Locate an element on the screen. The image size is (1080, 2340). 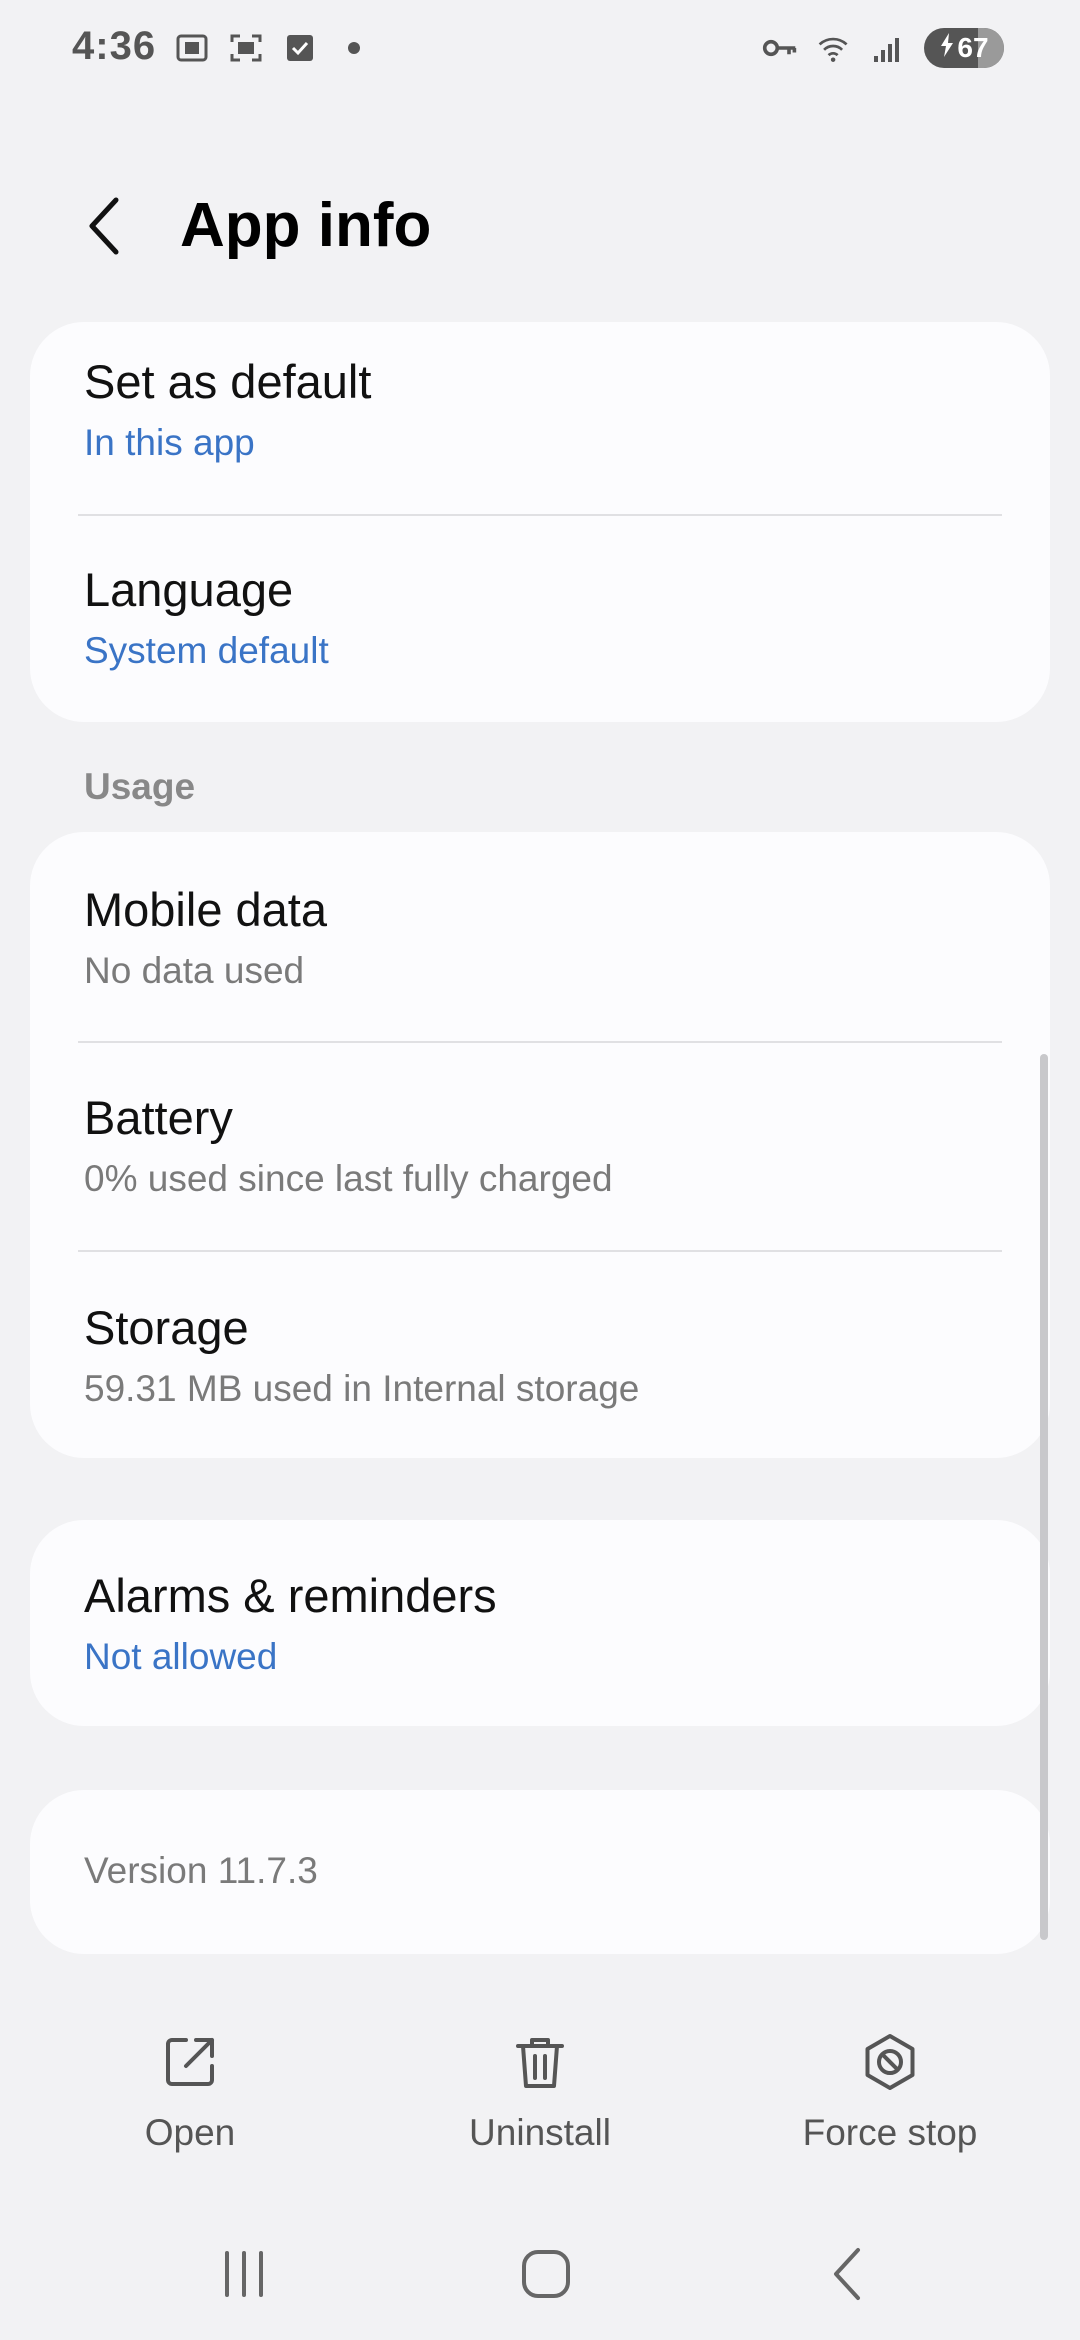
mobile-data-row: Mobile data No data used is located at coordinates (540, 937).